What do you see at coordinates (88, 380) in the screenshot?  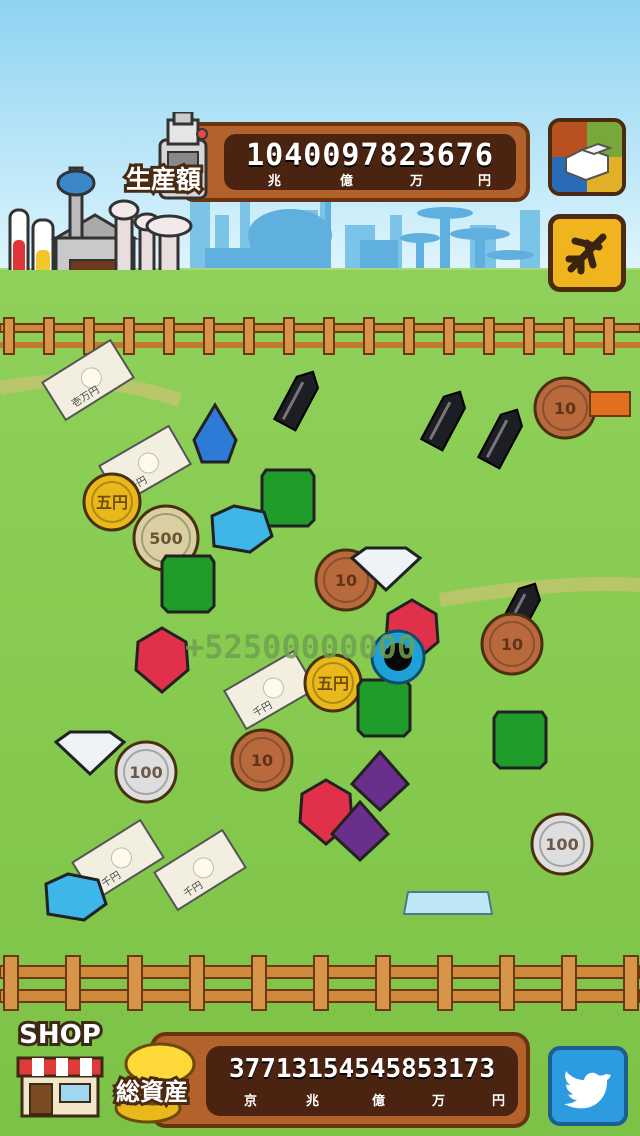 I see `bill-10000-yen: 壱万円` at bounding box center [88, 380].